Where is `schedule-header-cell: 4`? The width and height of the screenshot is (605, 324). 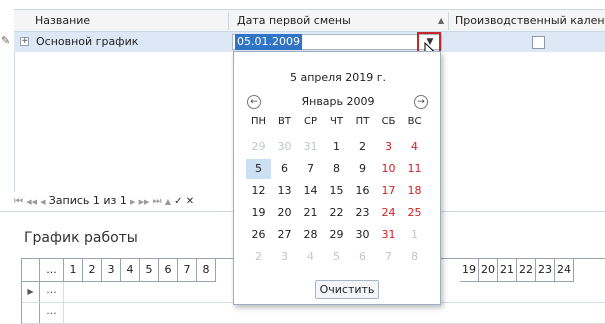
schedule-header-cell: 4 is located at coordinates (130, 270).